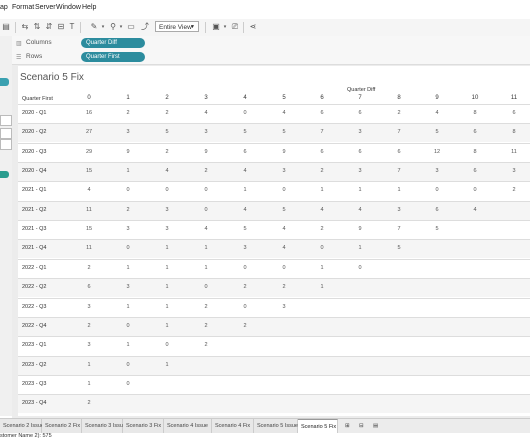 This screenshot has height=442, width=530. Describe the element at coordinates (89, 132) in the screenshot. I see `table-cell: 27` at that location.